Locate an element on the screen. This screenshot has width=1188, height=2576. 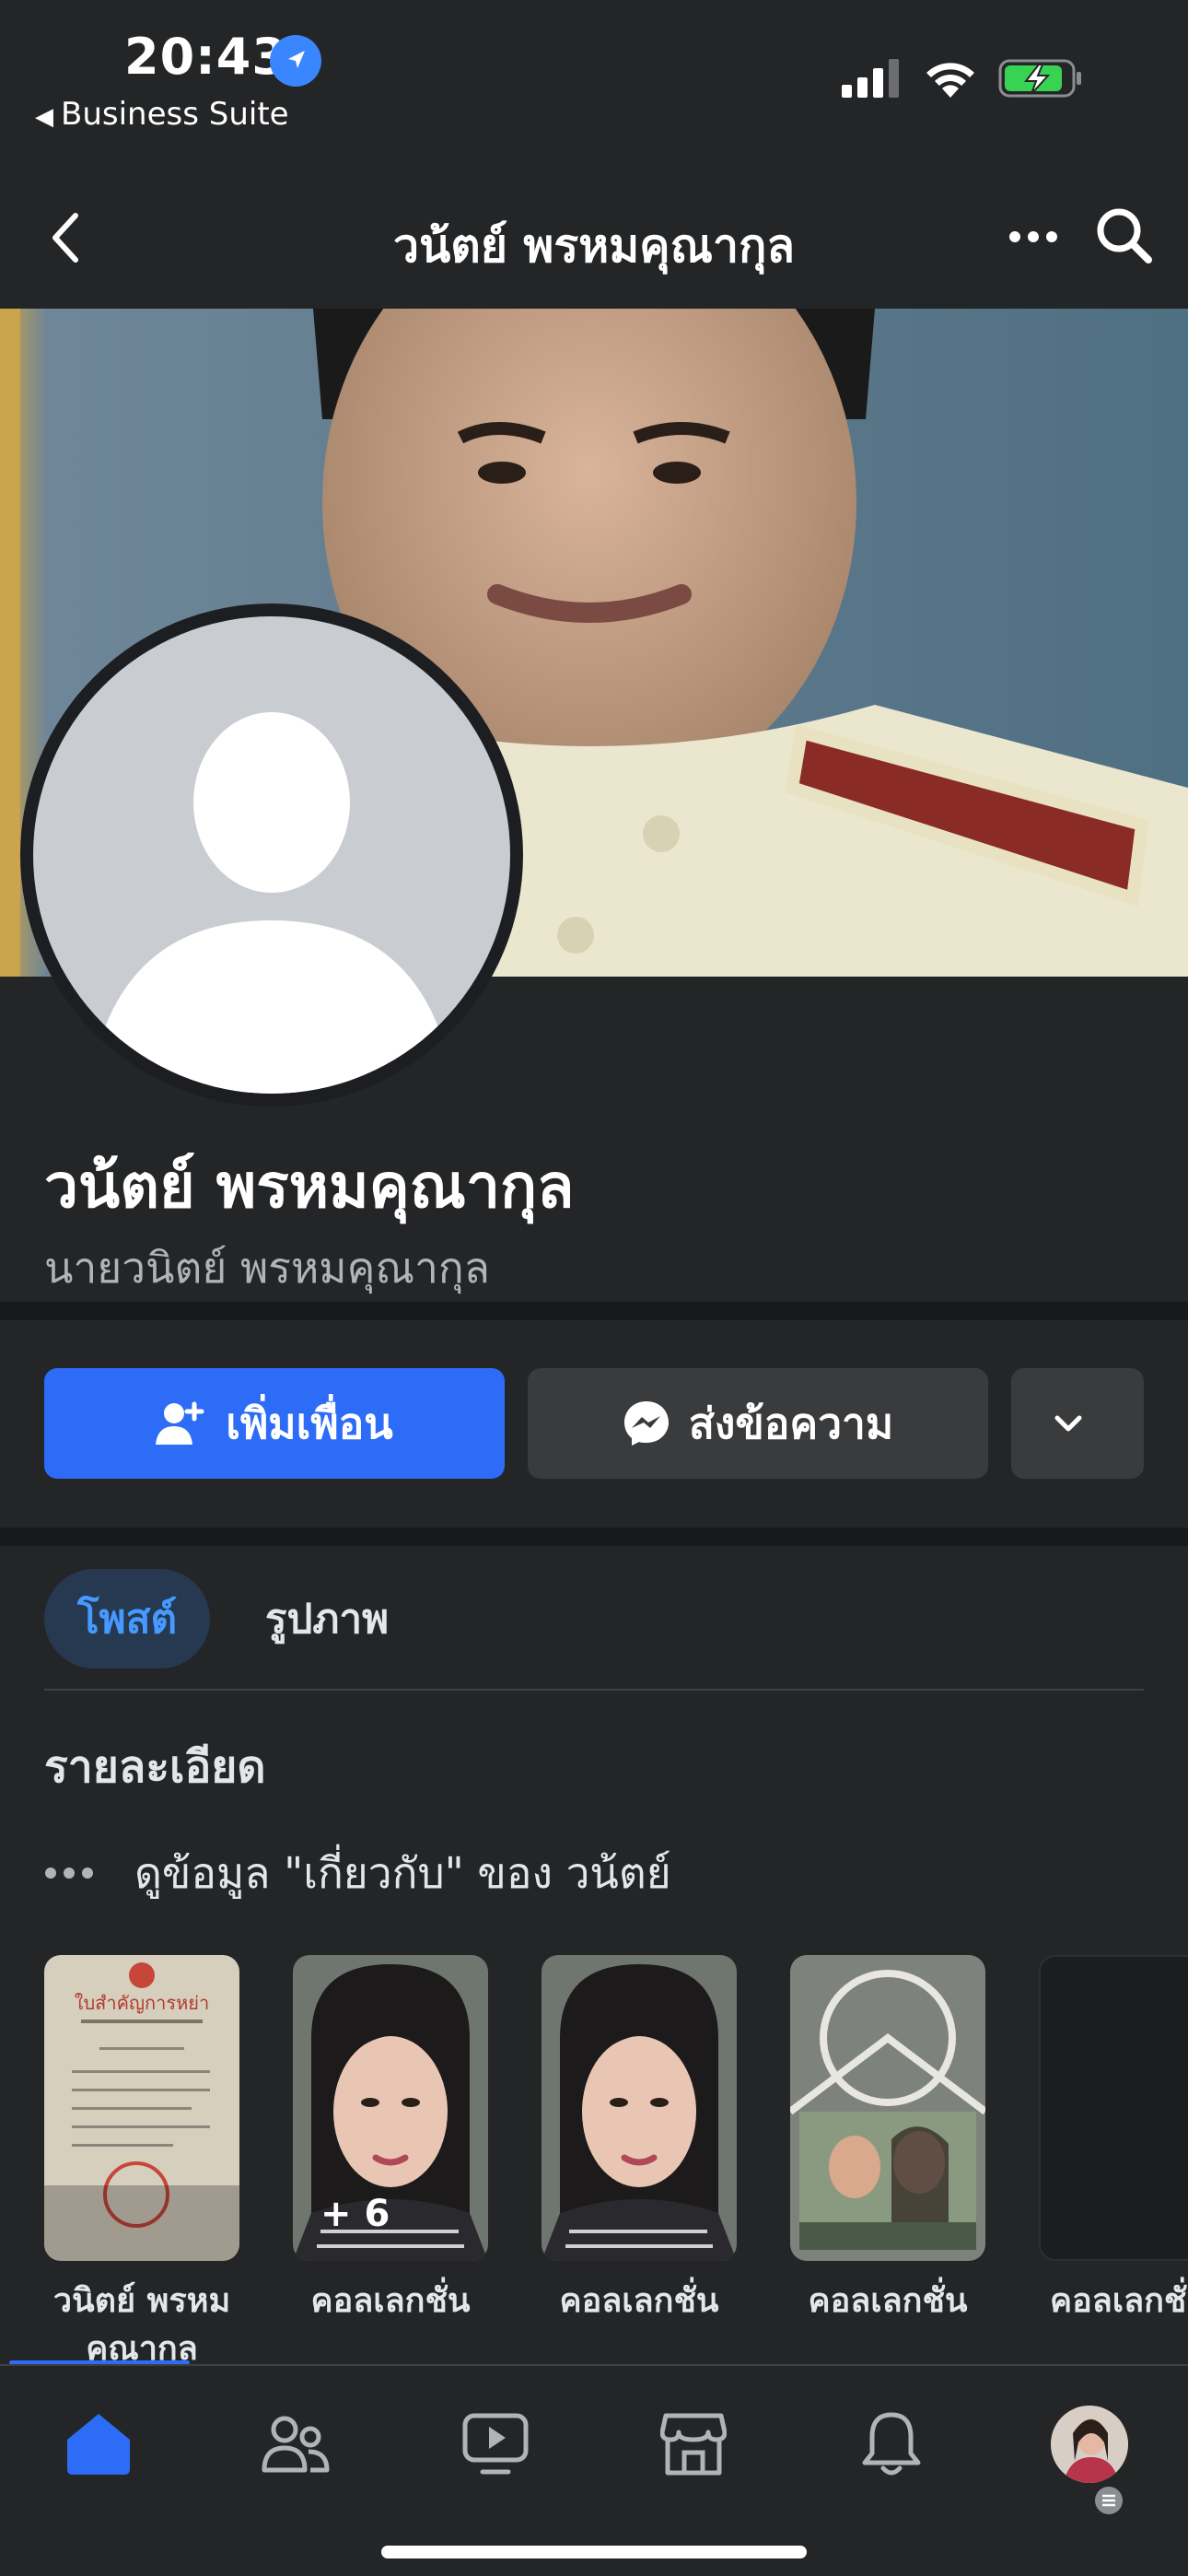
notifications-tab is located at coordinates (891, 2444).